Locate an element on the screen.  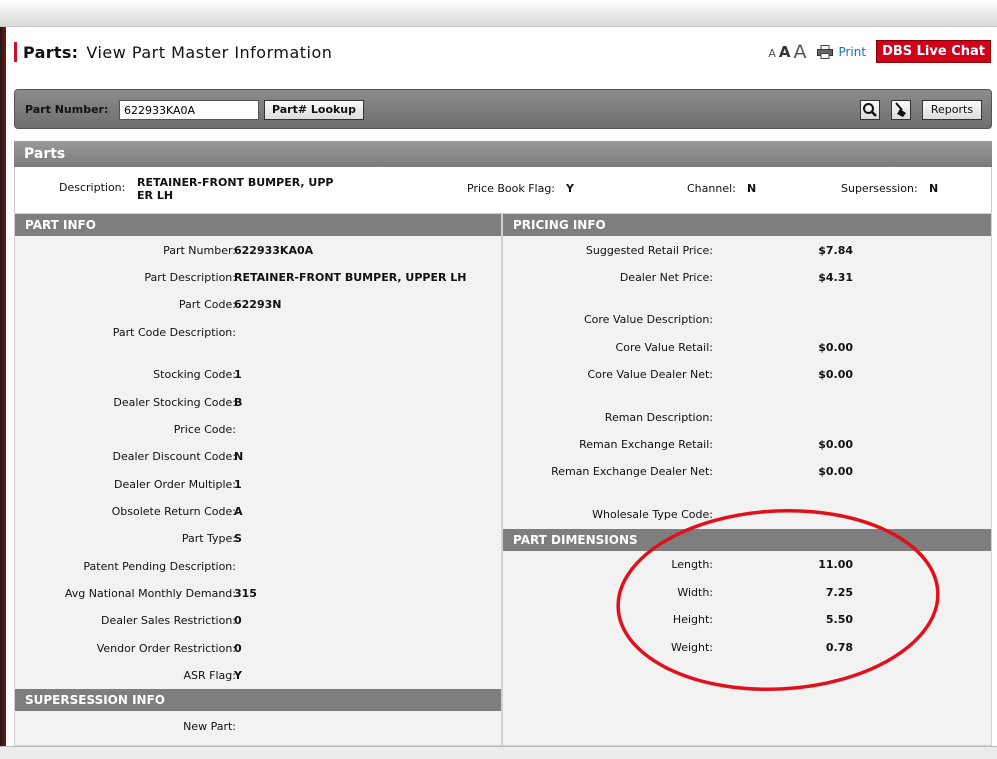
page-title: Parts: View Part Master Information is located at coordinates (173, 52).